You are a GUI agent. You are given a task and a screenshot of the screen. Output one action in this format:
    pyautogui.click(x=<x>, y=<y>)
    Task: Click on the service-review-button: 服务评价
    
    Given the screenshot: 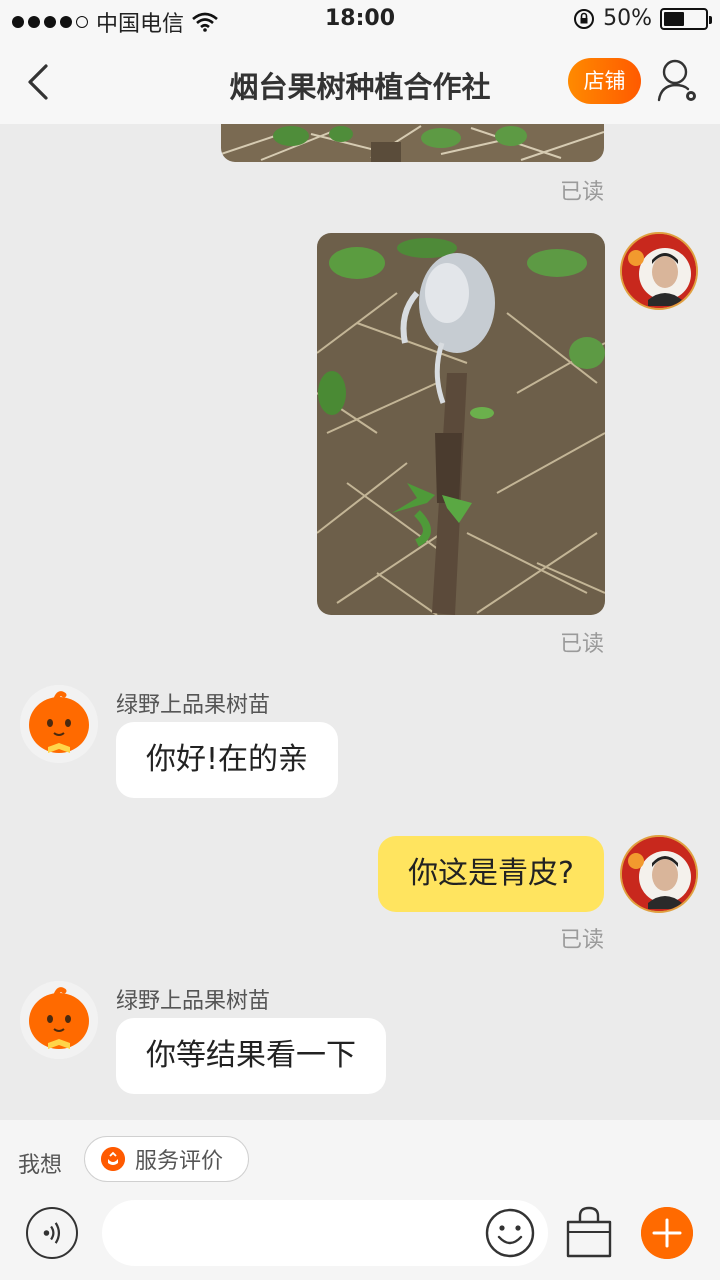 What is the action you would take?
    pyautogui.click(x=166, y=1159)
    